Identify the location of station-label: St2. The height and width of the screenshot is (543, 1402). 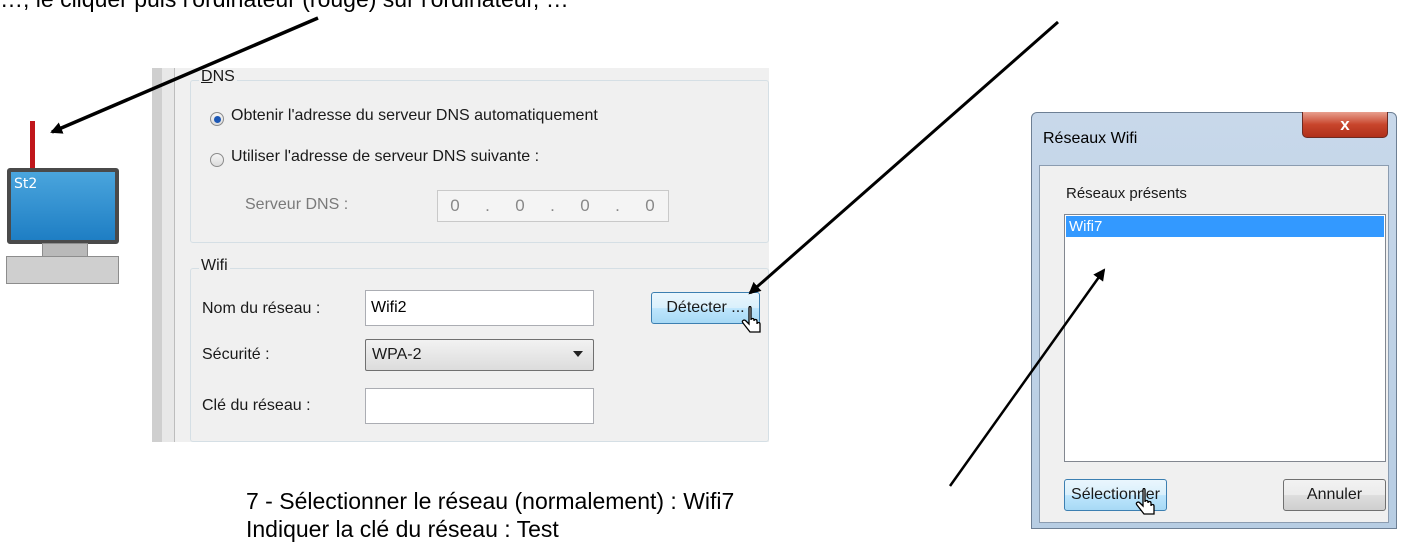
(26, 184).